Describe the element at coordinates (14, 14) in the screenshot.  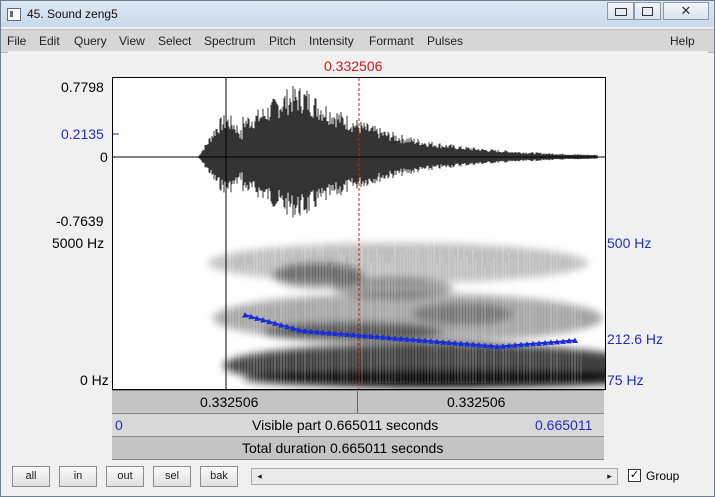
I see `window-app-icon` at that location.